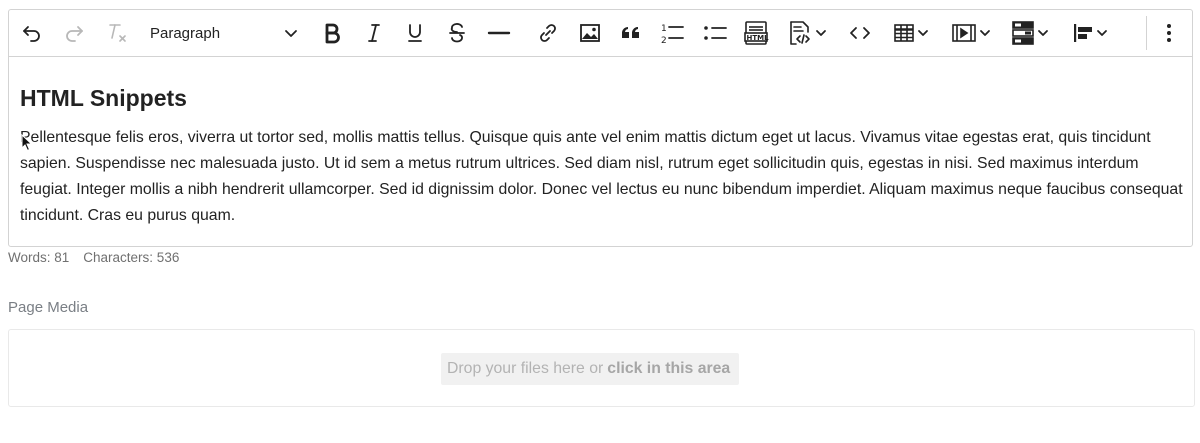  What do you see at coordinates (800, 33) in the screenshot?
I see `code-snippet-icon` at bounding box center [800, 33].